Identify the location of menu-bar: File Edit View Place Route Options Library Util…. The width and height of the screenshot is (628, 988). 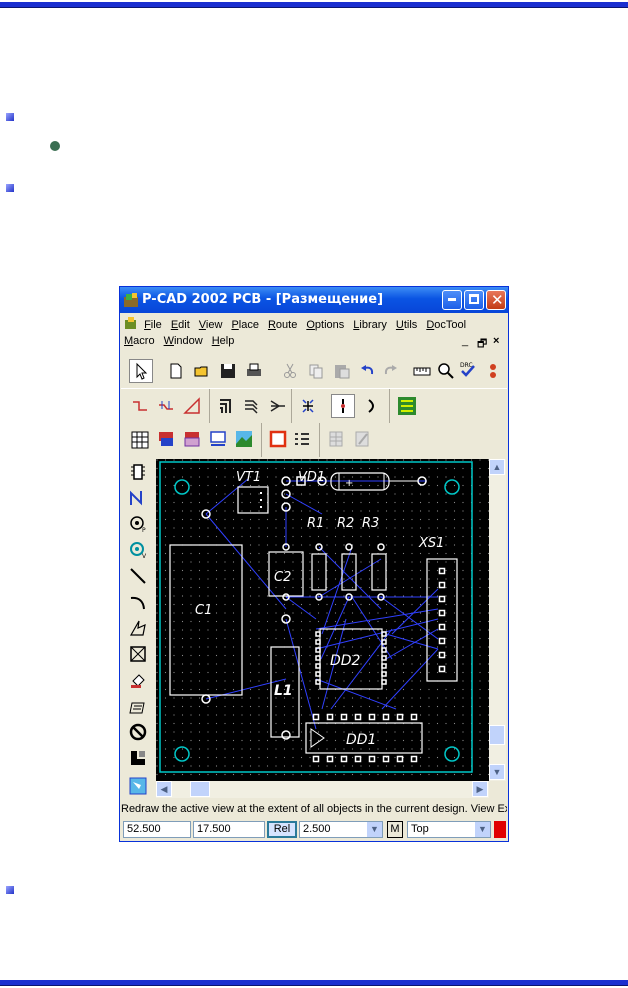
(314, 325).